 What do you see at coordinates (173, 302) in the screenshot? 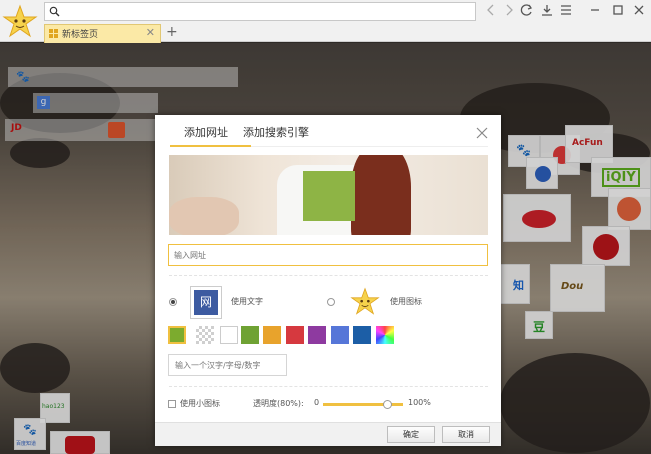
I see `radio-use-text` at bounding box center [173, 302].